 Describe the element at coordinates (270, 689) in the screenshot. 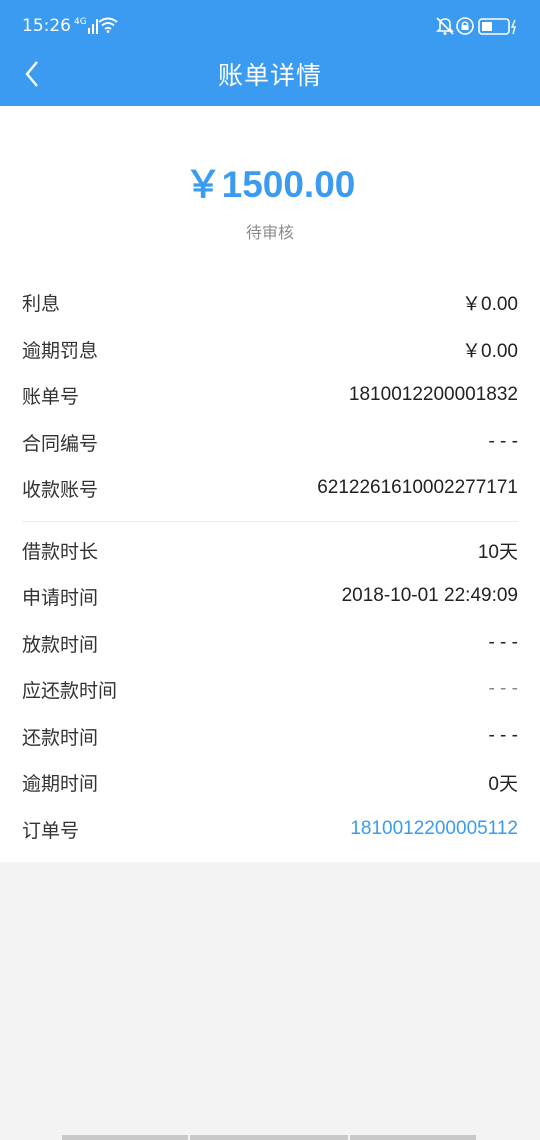

I see `detail-row-due-time: 应还款时间 - - -` at that location.